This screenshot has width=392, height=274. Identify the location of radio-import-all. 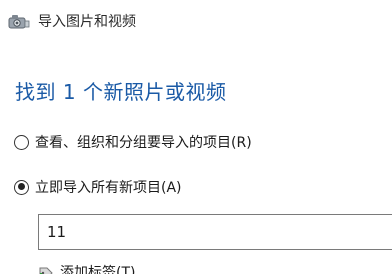
(21, 187).